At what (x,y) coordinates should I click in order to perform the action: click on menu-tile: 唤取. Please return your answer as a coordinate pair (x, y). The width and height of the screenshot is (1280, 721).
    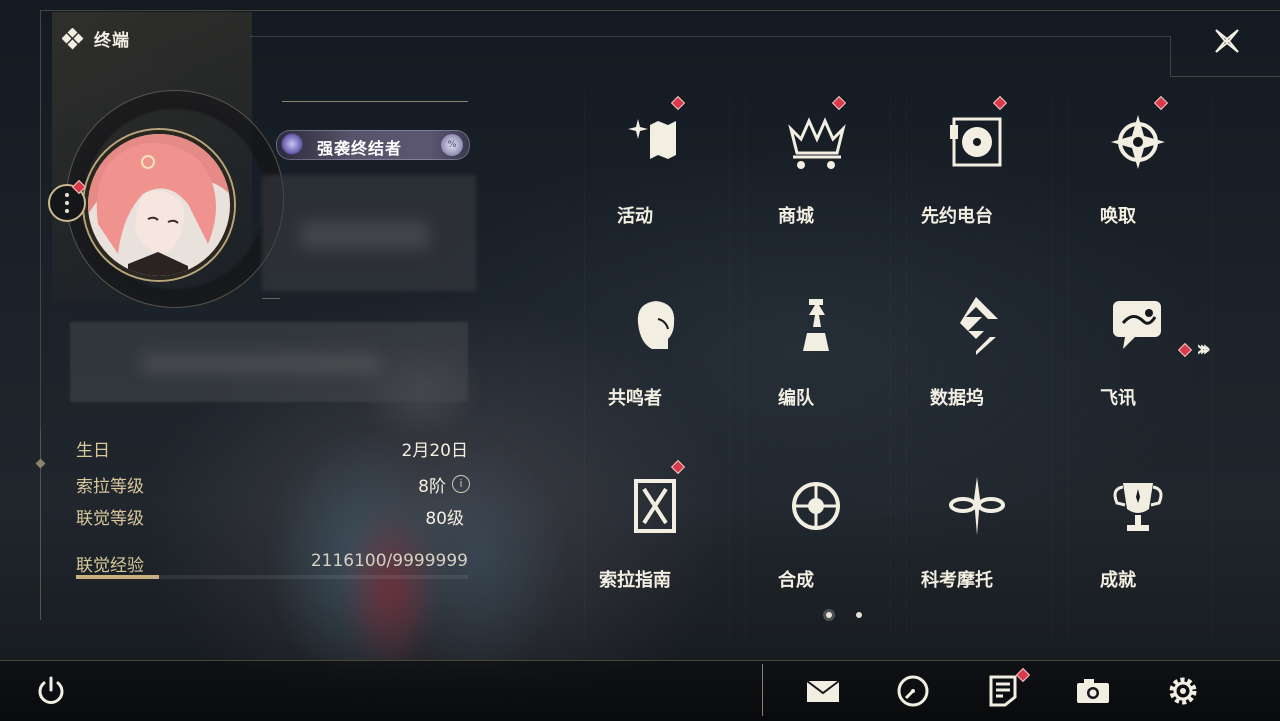
    Looking at the image, I should click on (1140, 183).